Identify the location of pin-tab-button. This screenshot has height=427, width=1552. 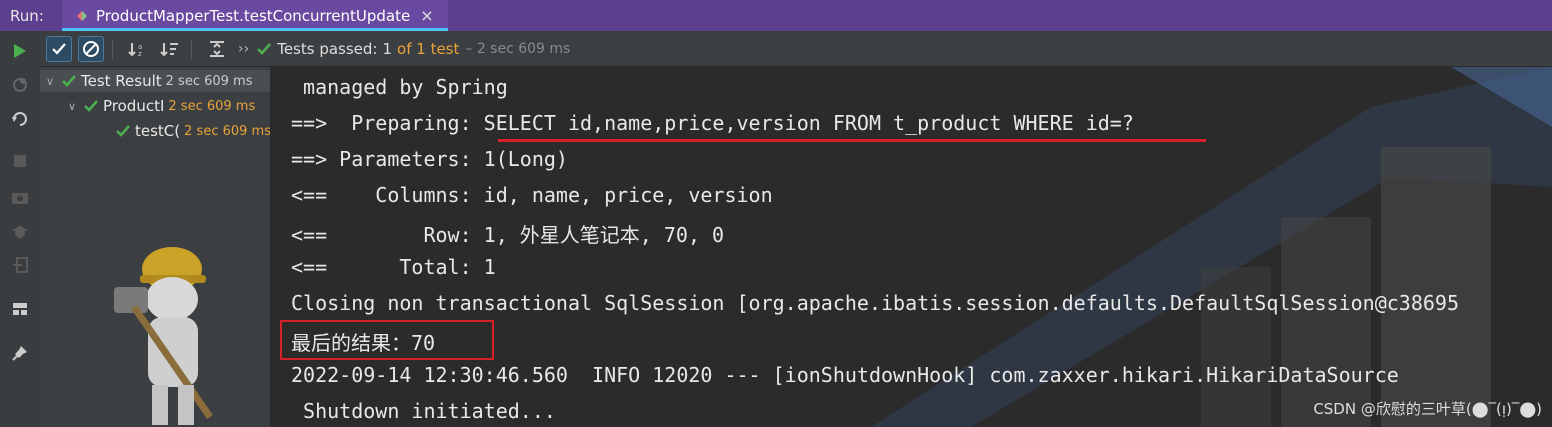
(20, 353).